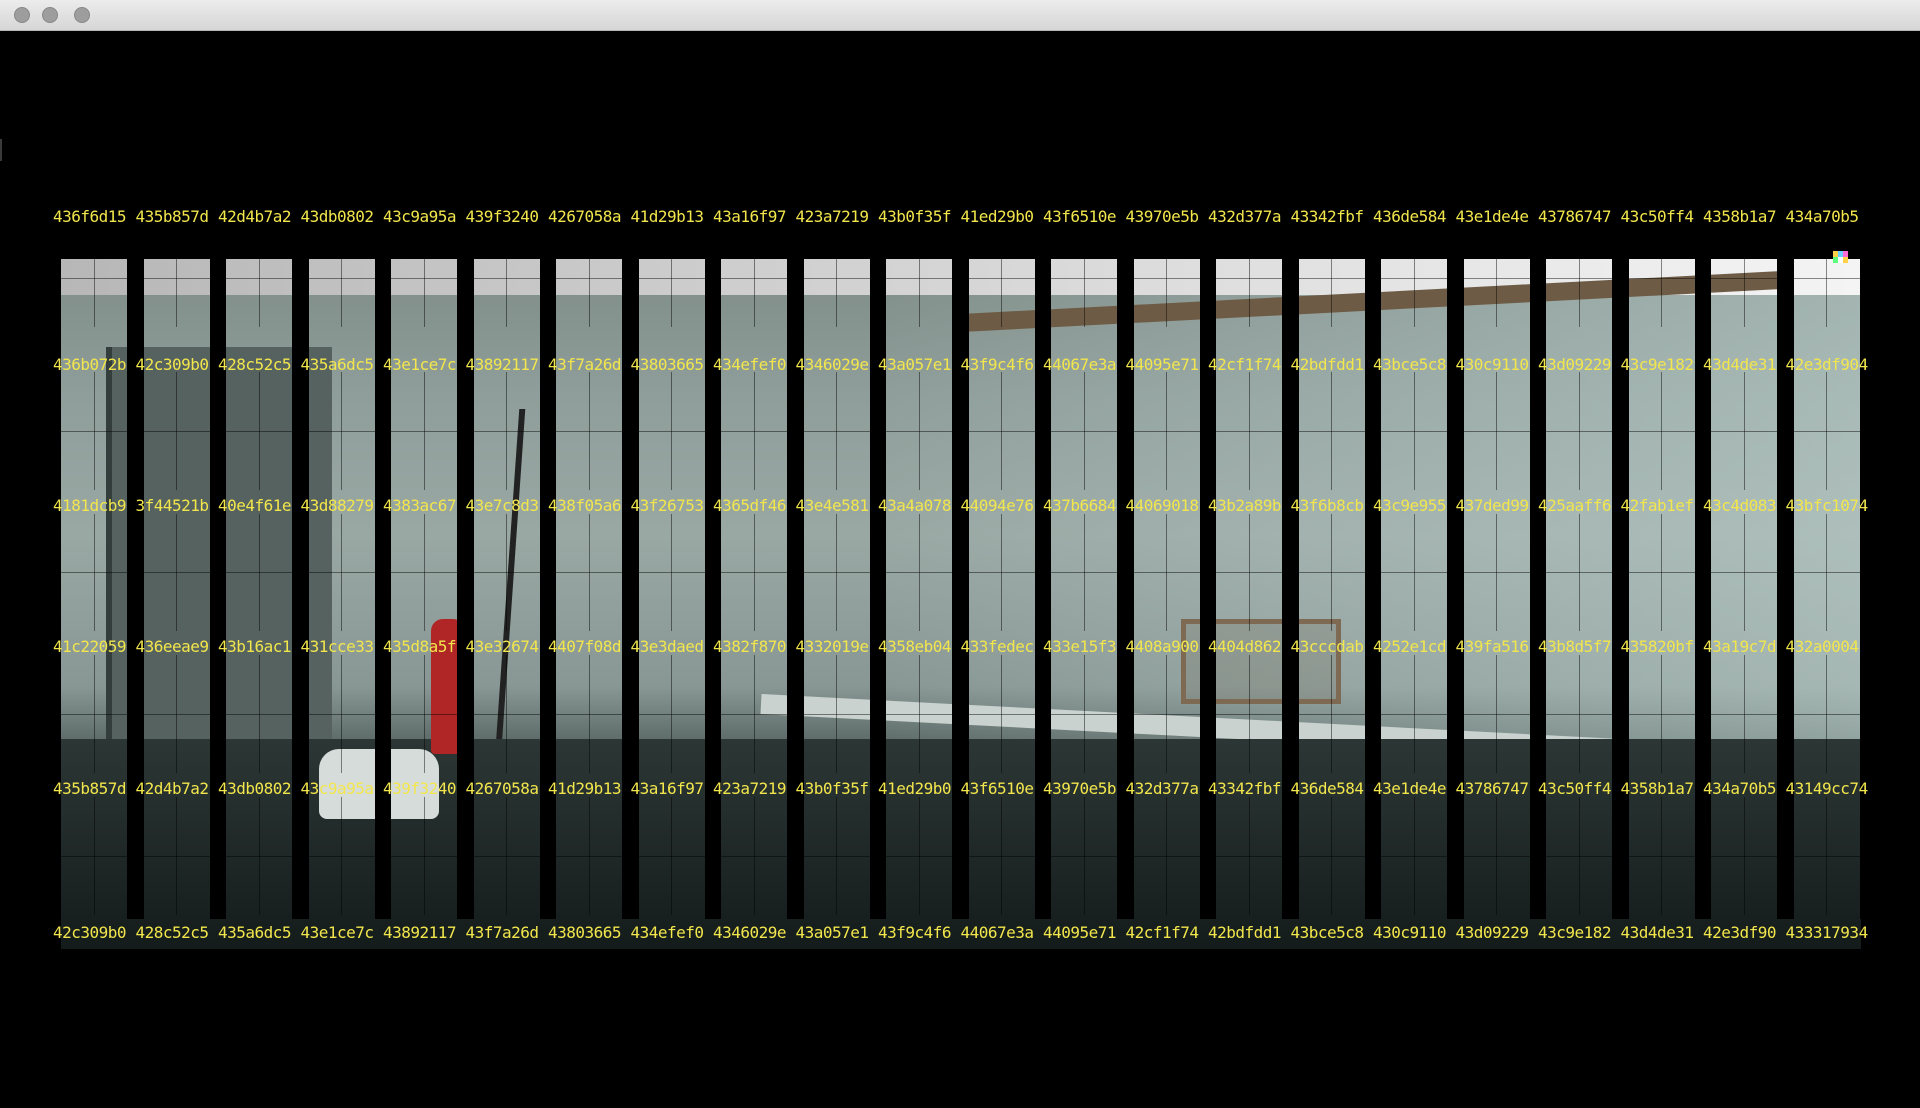 The image size is (1920, 1108). I want to click on tile-hex-label: 41ed29b0, so click(997, 216).